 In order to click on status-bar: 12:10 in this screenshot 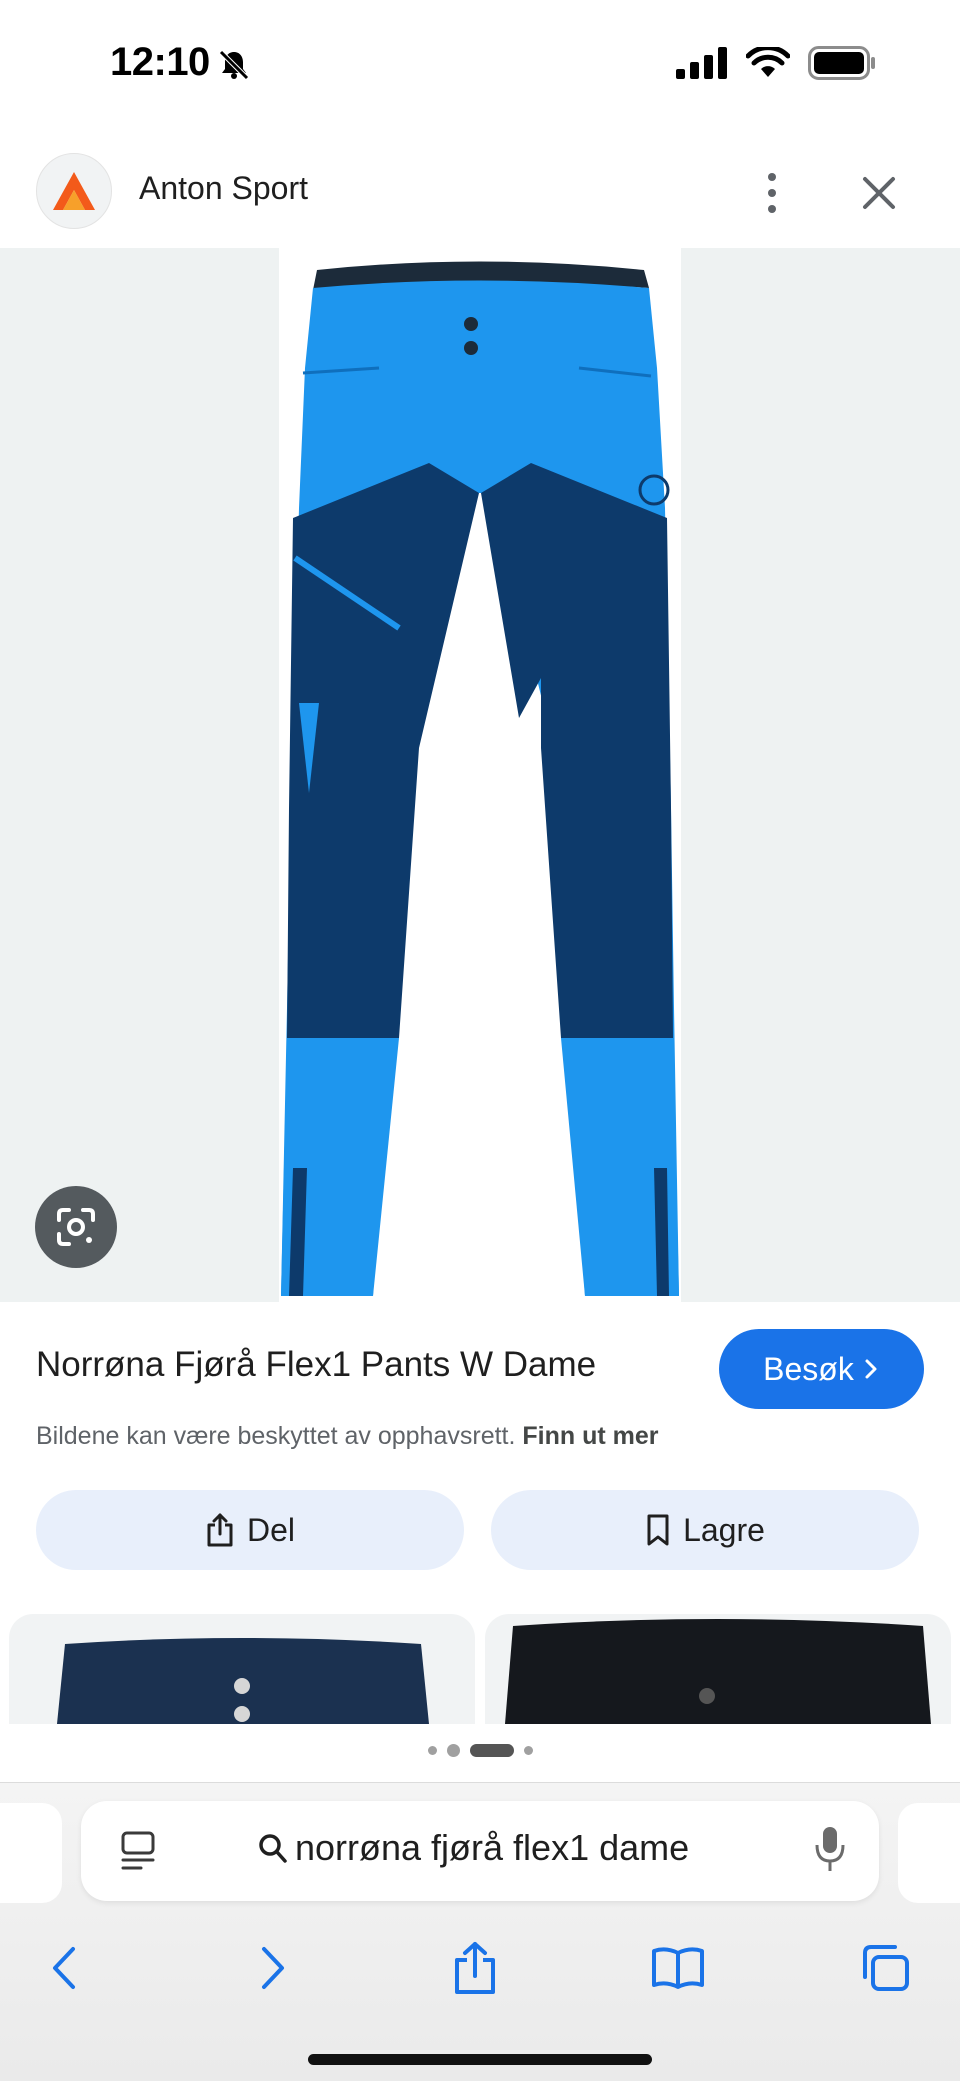, I will do `click(480, 65)`.